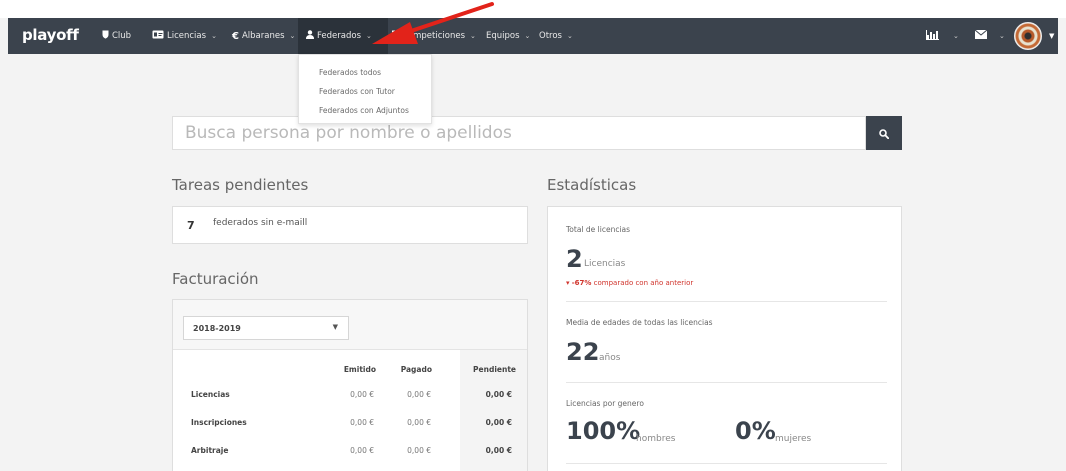  I want to click on nav-club: Club, so click(116, 36).